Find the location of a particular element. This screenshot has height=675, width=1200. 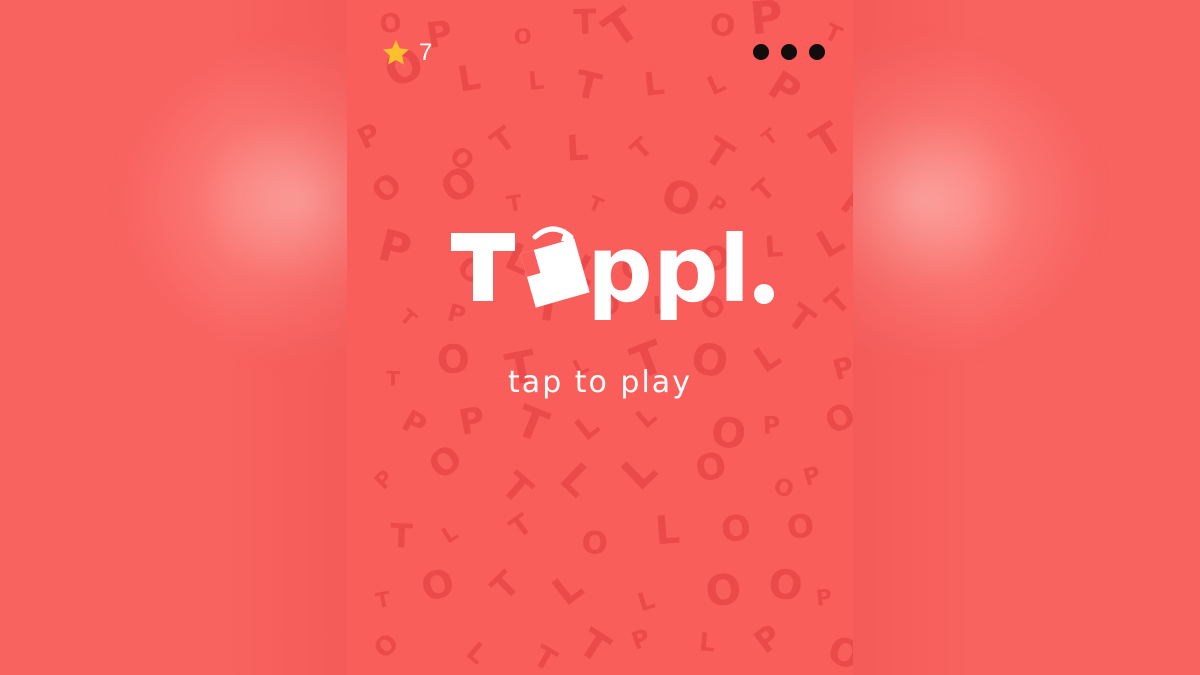

tap-to-play-prompt: tap to play is located at coordinates (600, 383).